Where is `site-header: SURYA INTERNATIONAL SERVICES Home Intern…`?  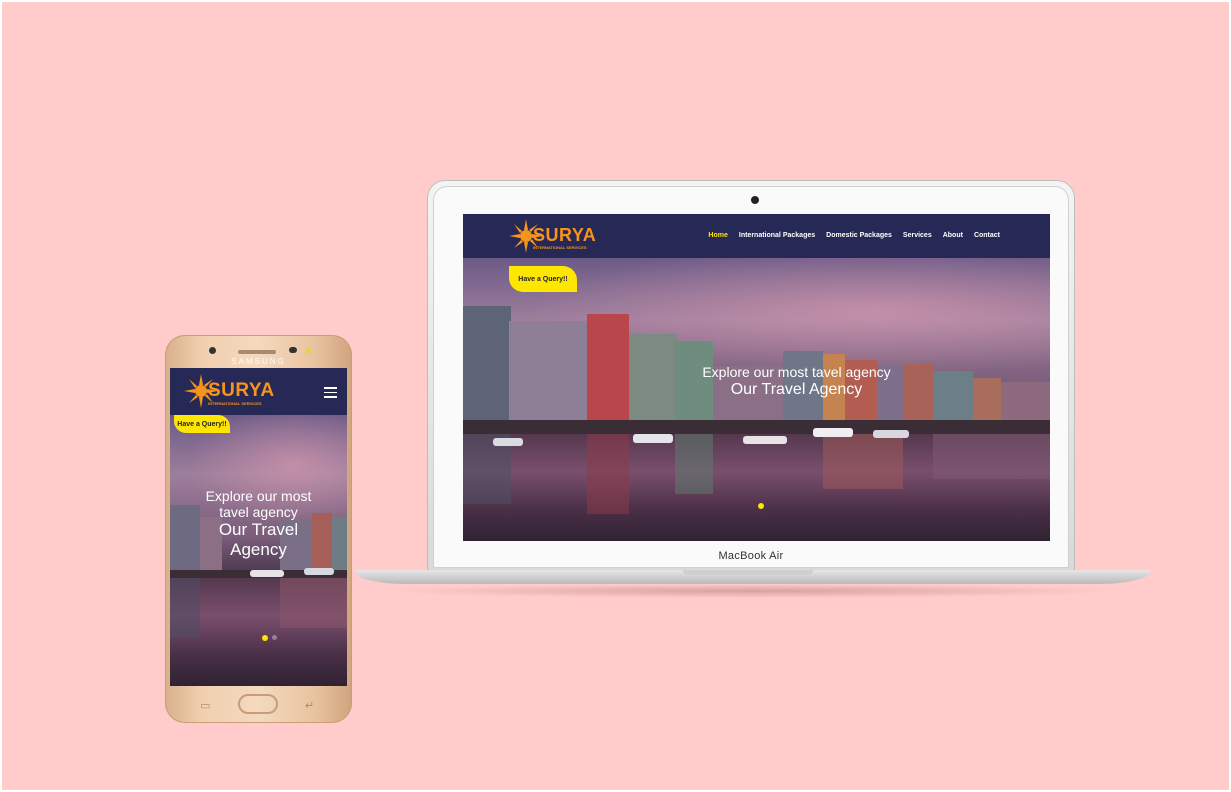 site-header: SURYA INTERNATIONAL SERVICES Home Intern… is located at coordinates (756, 236).